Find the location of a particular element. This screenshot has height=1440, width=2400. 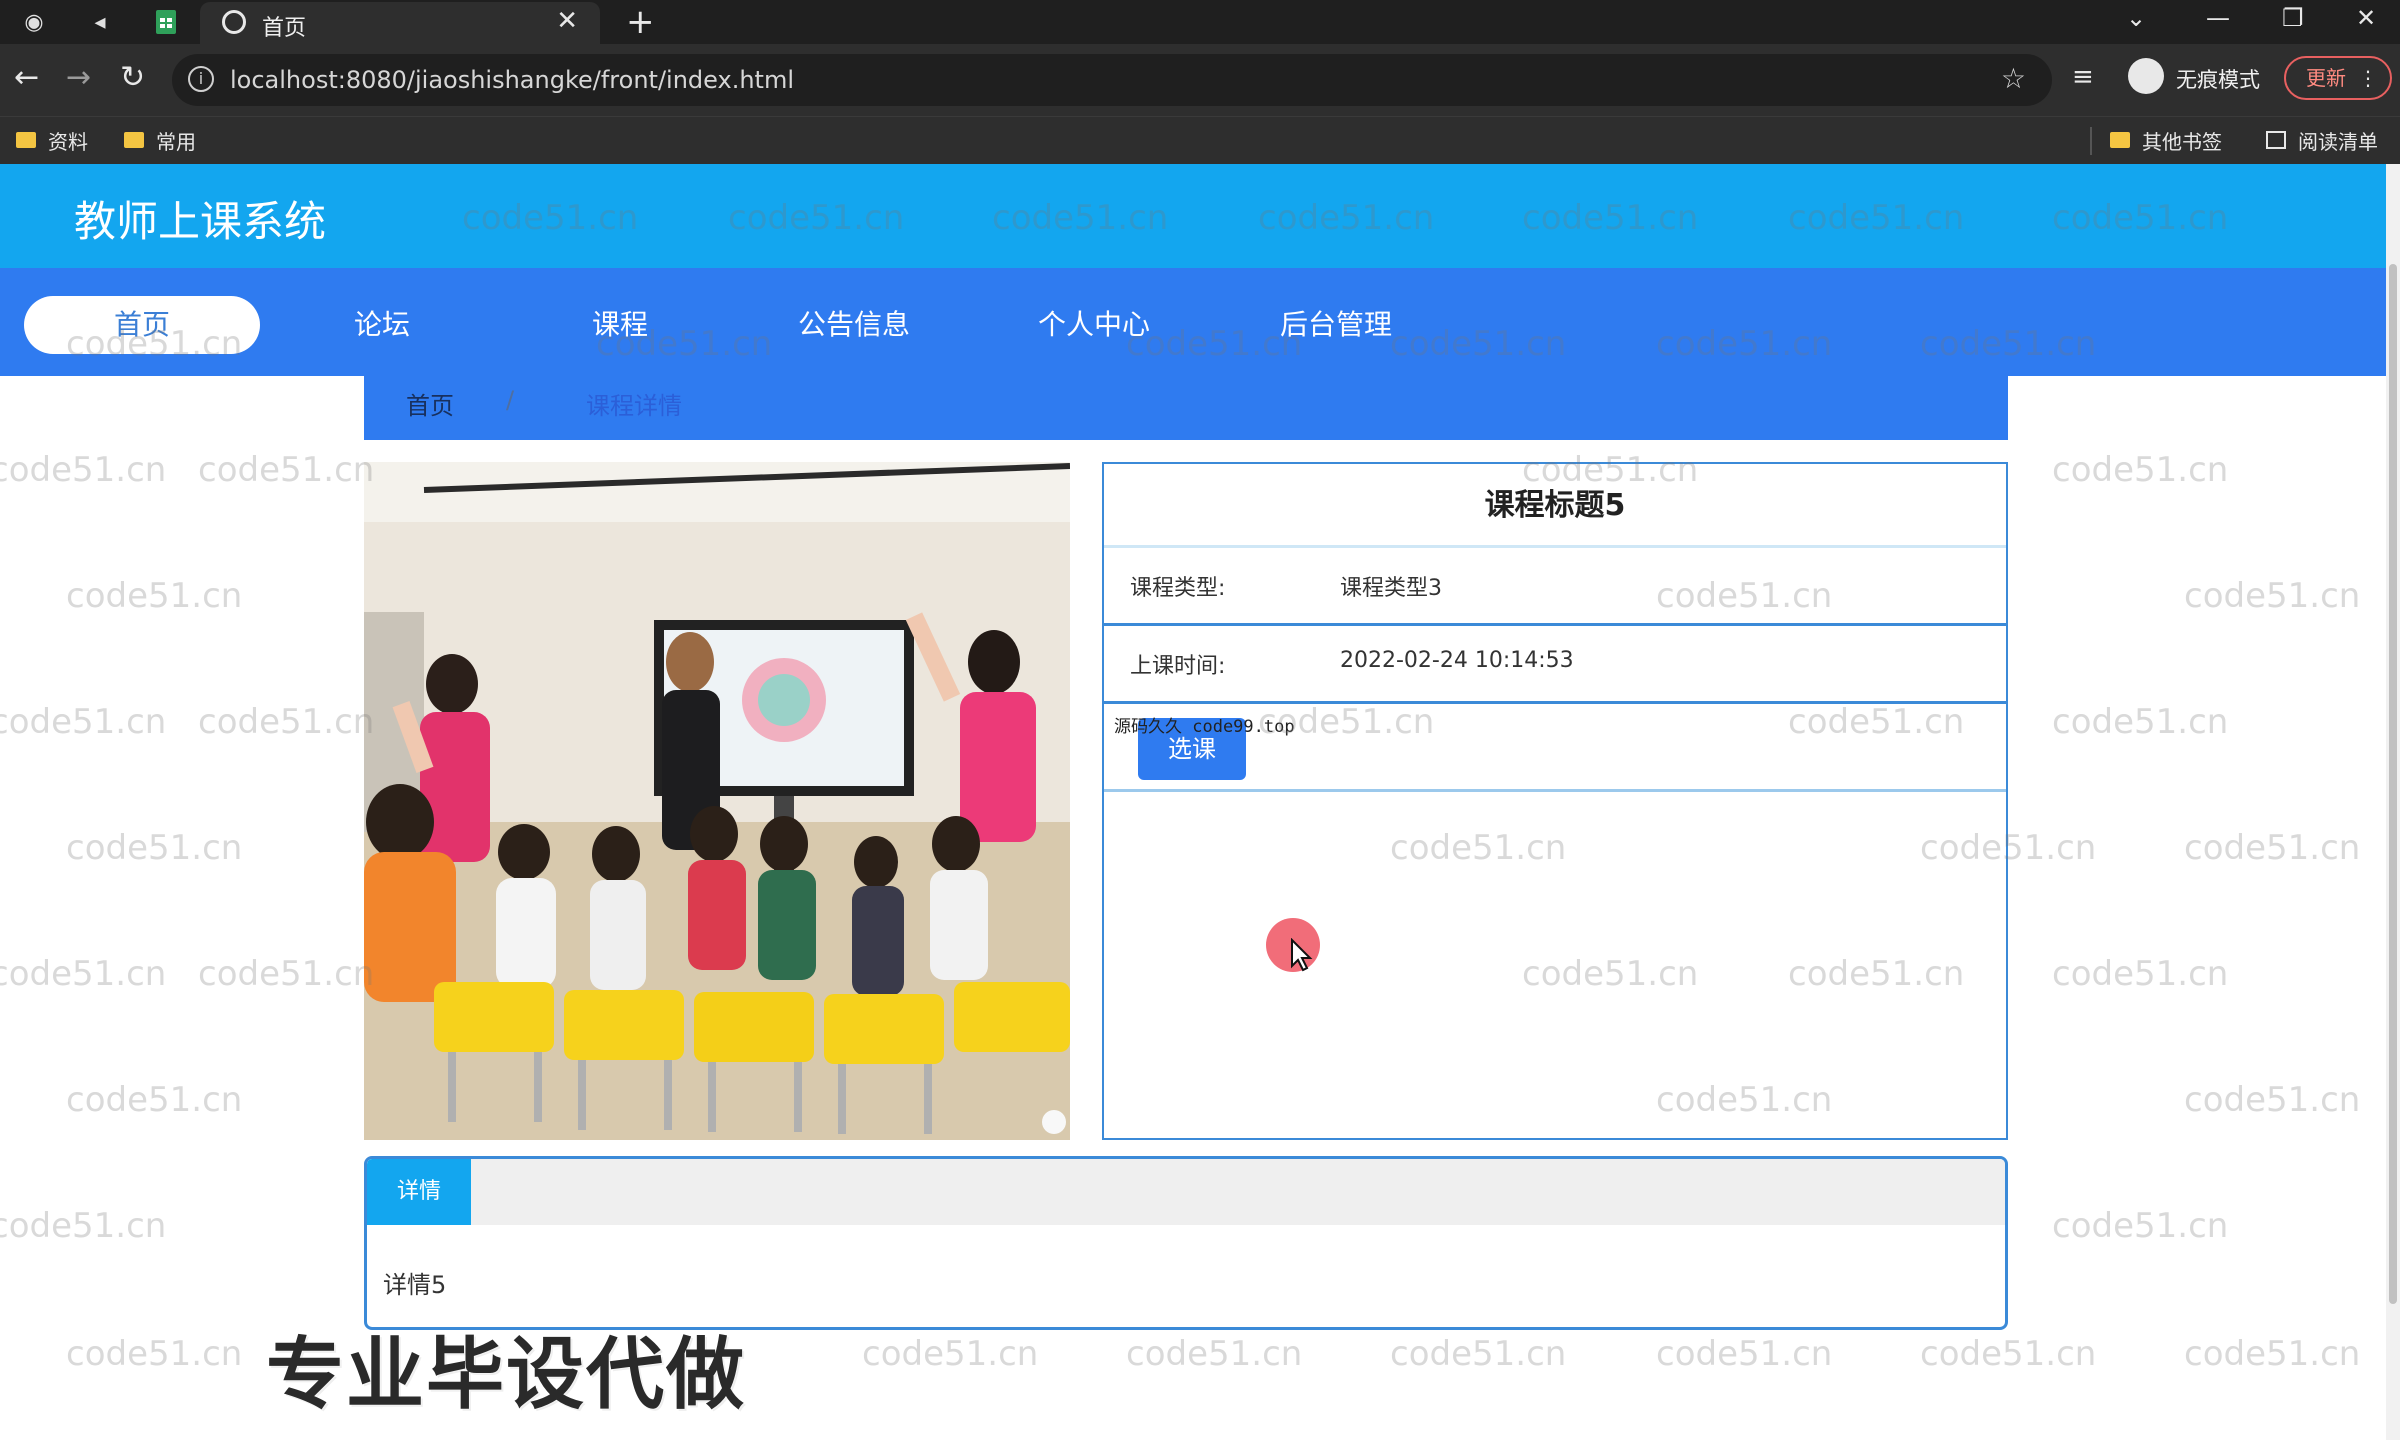

active-browser-tab: 首页 ✕ is located at coordinates (400, 23).